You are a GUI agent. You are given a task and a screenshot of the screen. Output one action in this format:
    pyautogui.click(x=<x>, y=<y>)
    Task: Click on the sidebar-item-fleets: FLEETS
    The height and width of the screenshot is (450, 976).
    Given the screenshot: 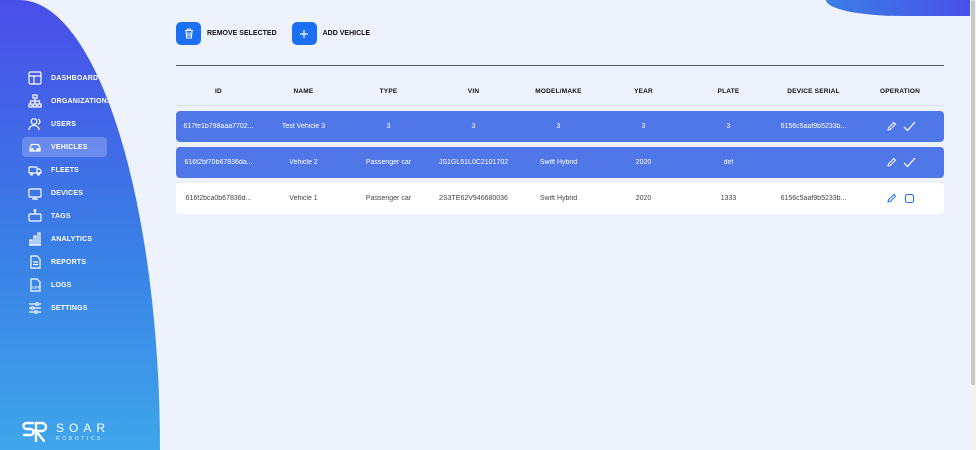 What is the action you would take?
    pyautogui.click(x=82, y=170)
    